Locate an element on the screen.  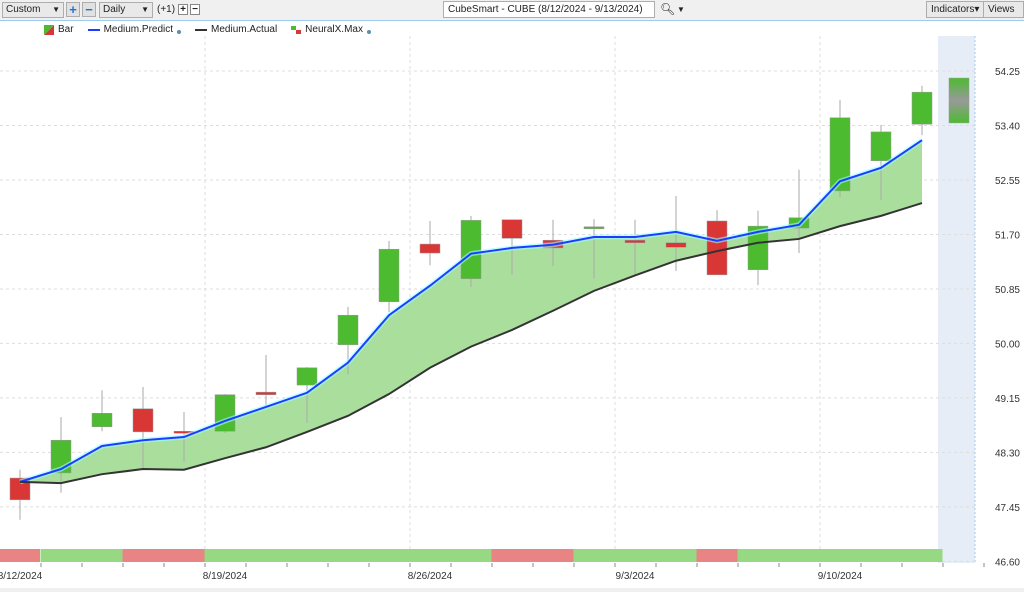
neuralx-icon is located at coordinates (296, 29).